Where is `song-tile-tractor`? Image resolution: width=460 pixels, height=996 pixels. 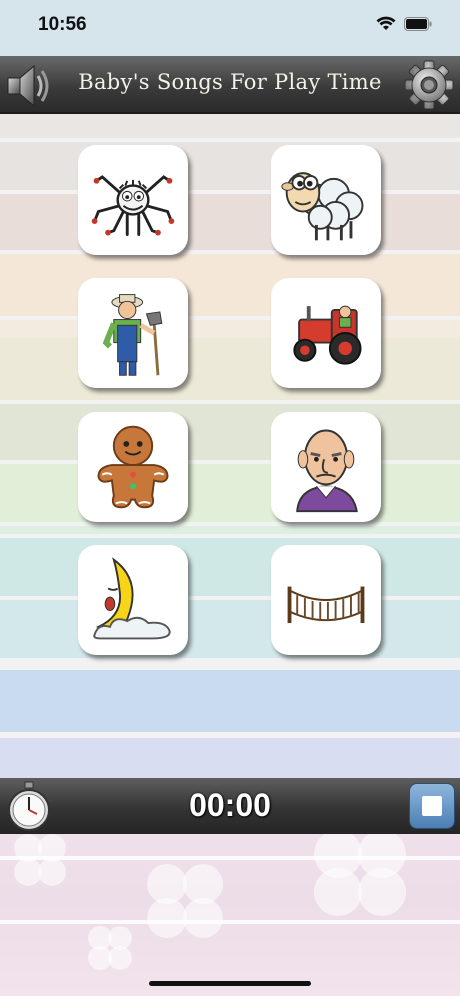 song-tile-tractor is located at coordinates (326, 333).